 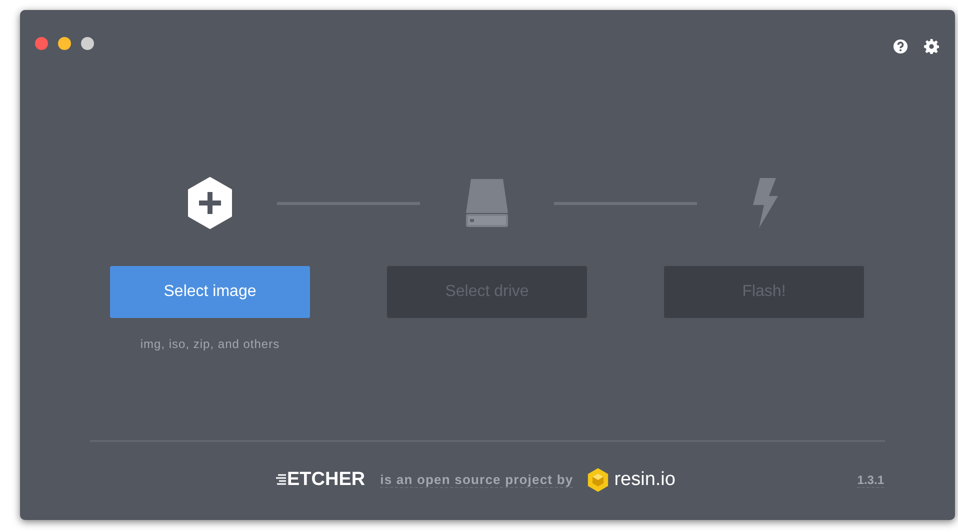 I want to click on file-types-caption: img, iso, zip, and others, so click(x=210, y=344).